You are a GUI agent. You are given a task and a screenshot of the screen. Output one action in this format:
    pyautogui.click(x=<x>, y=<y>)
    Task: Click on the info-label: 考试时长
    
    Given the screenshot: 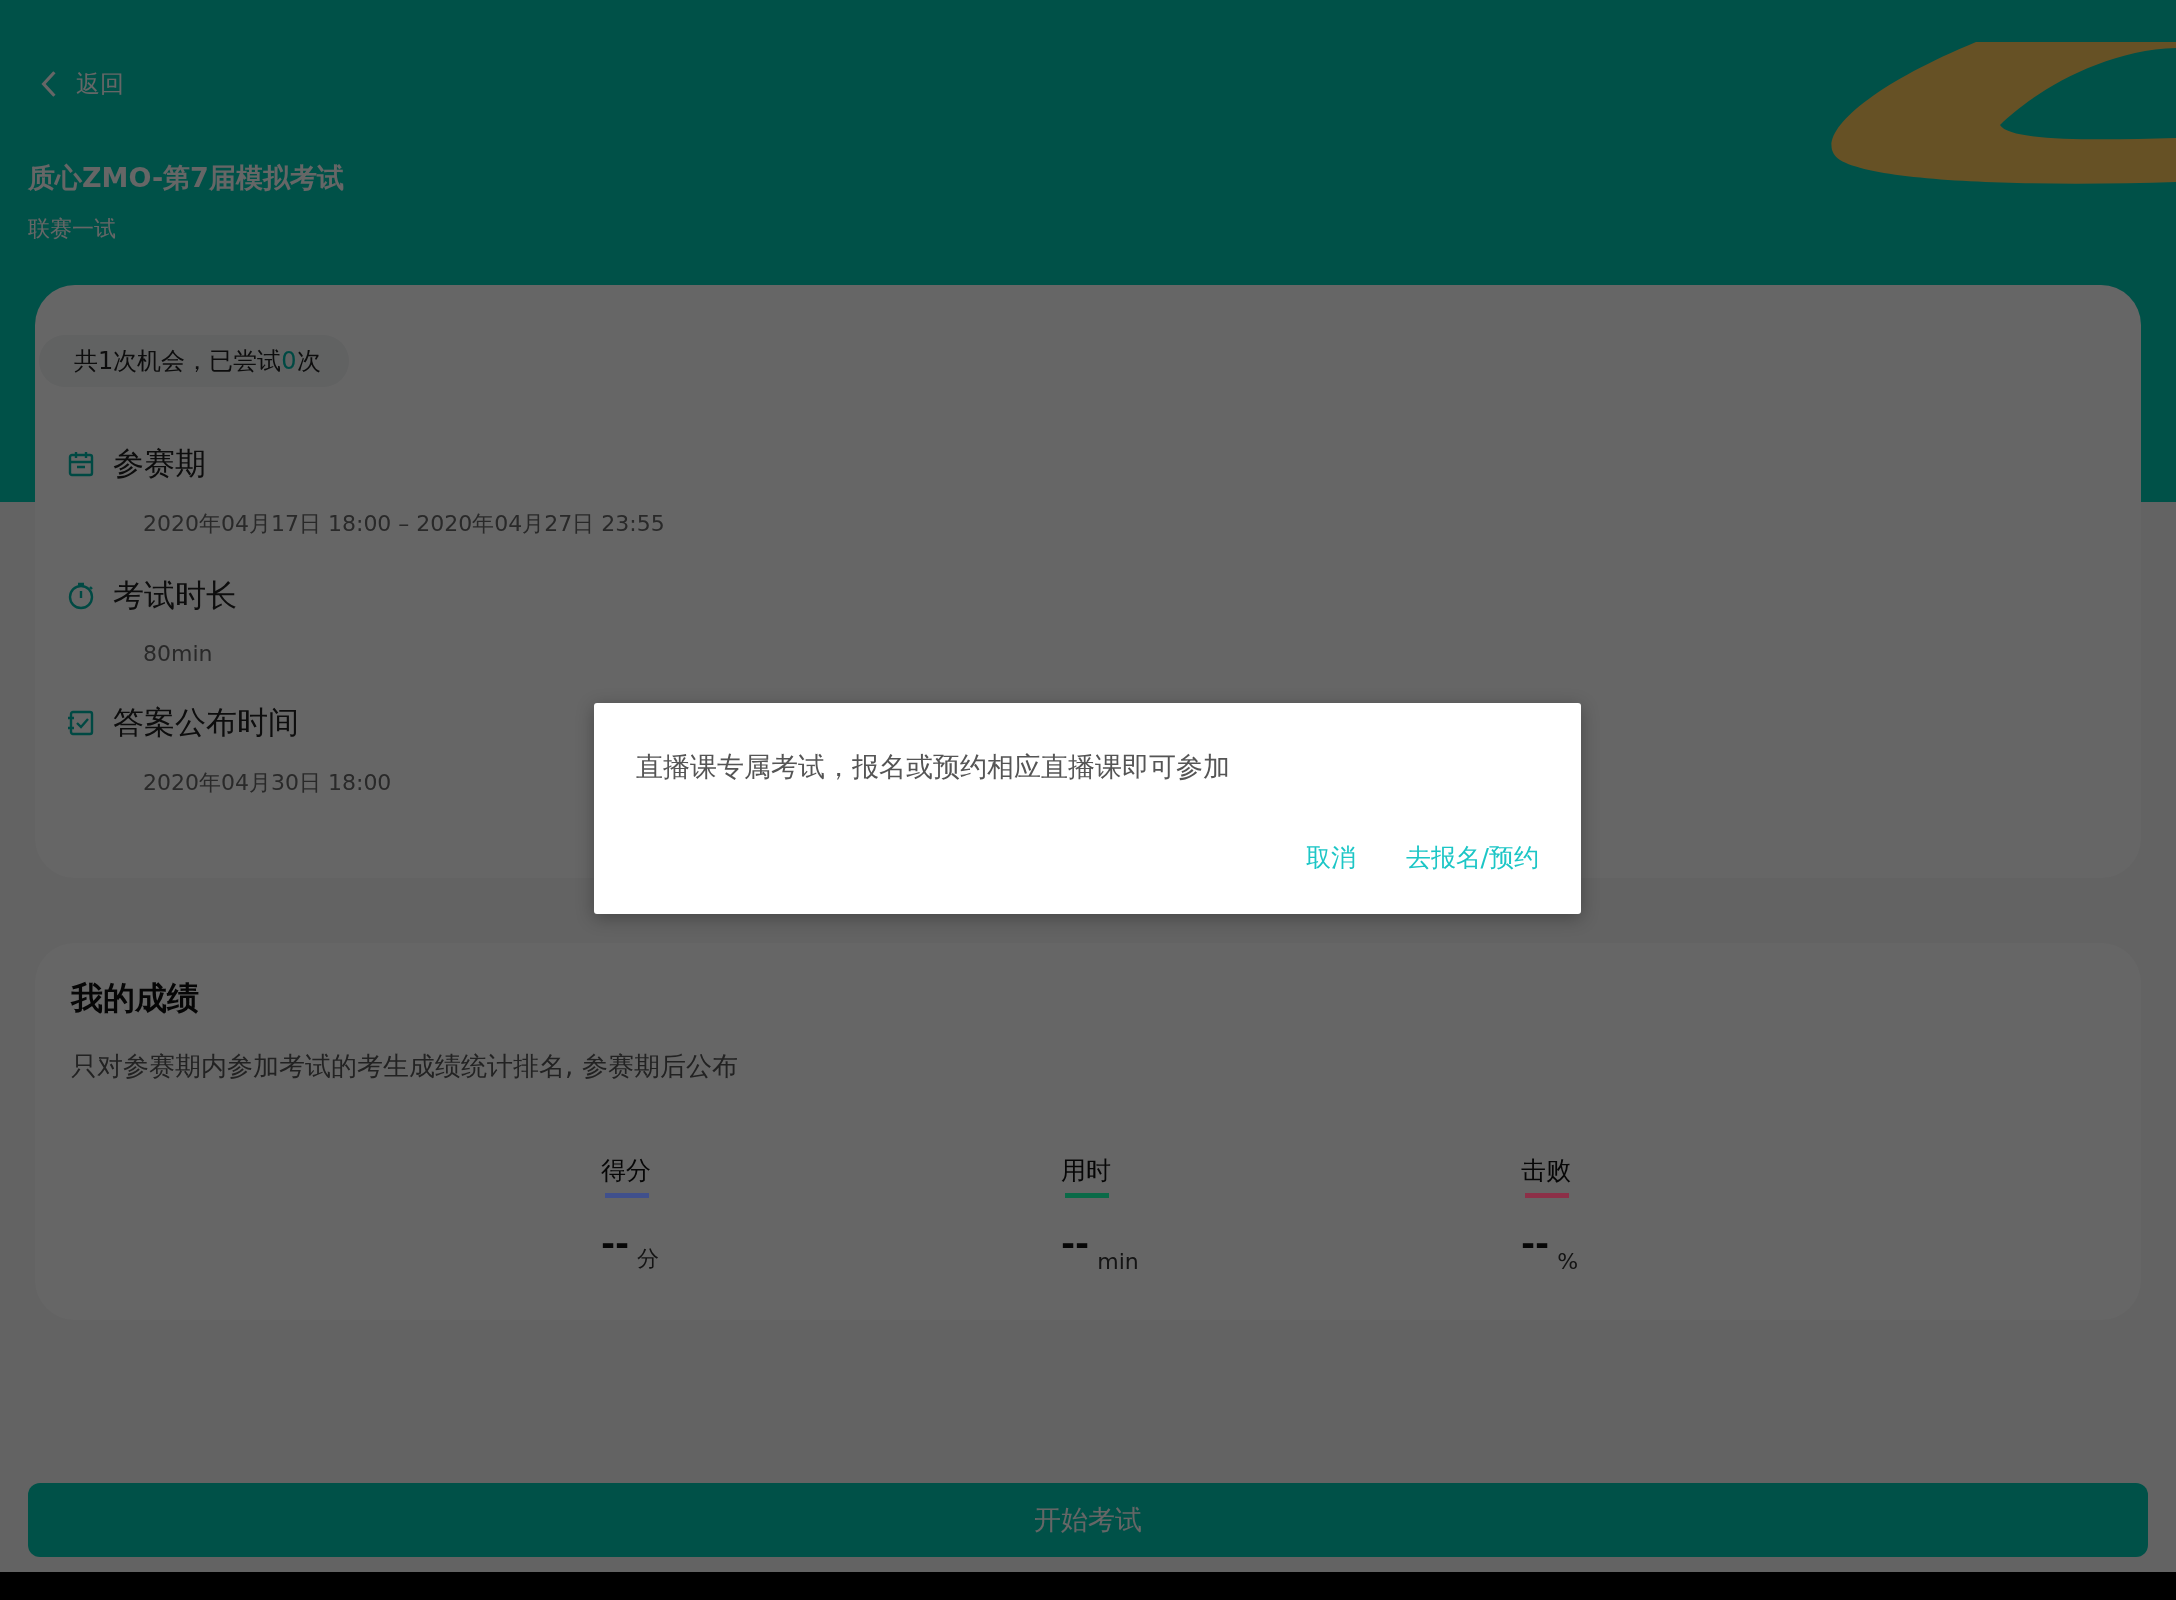 What is the action you would take?
    pyautogui.click(x=175, y=595)
    